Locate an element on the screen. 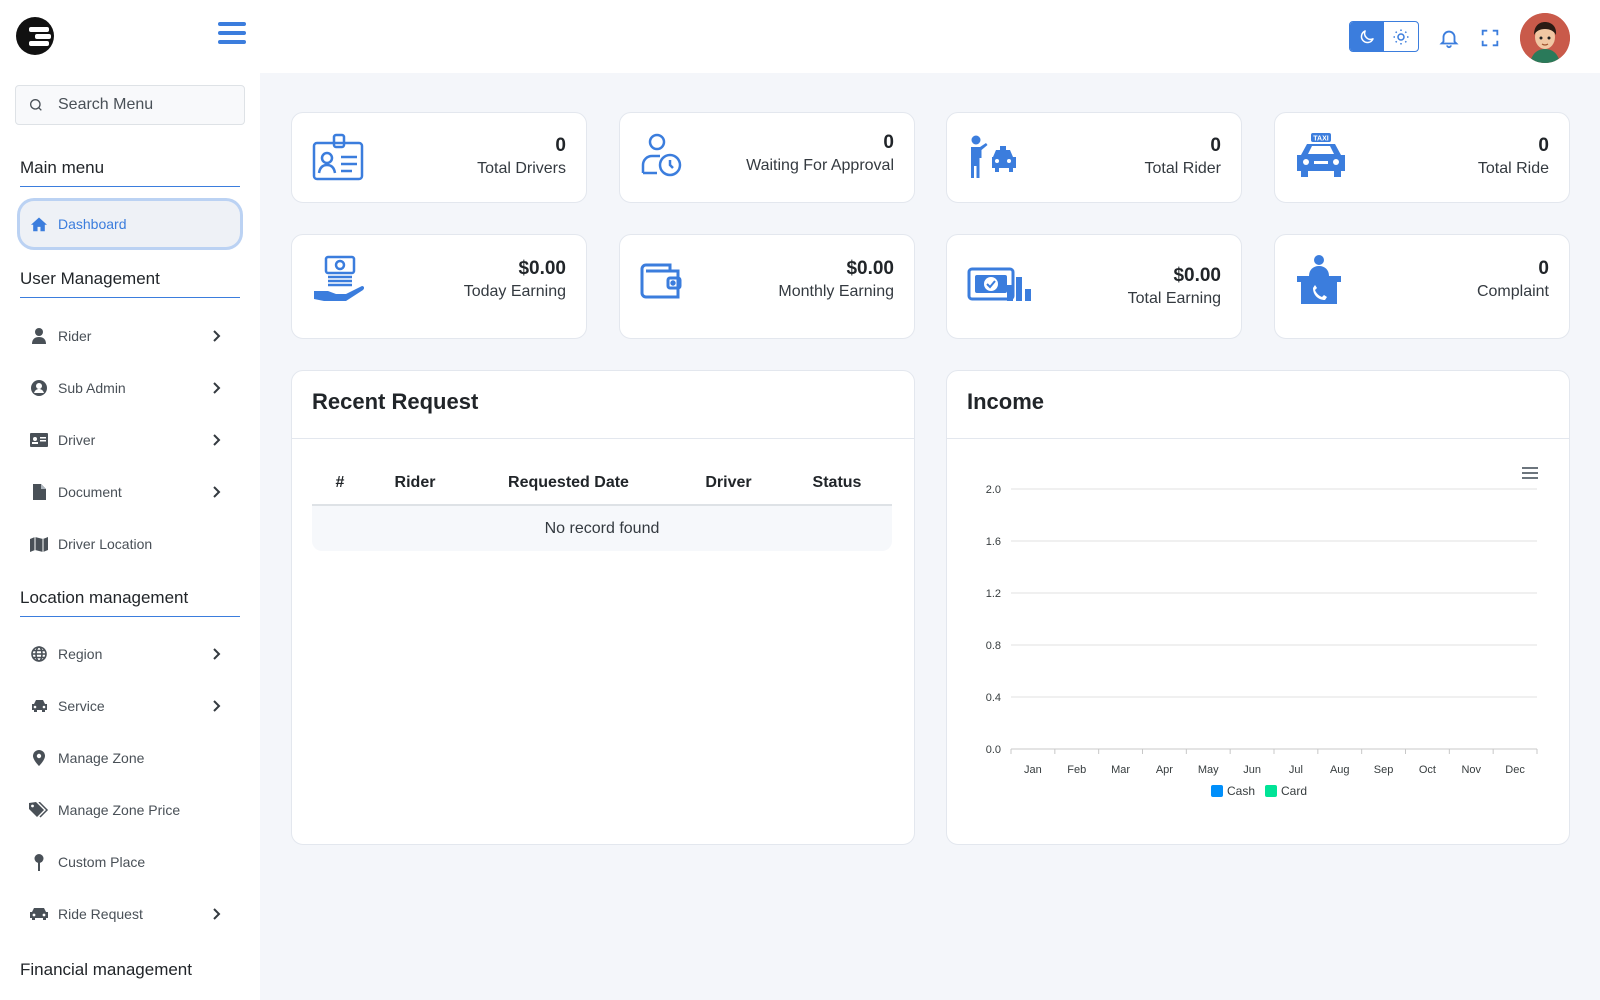 Image resolution: width=1600 pixels, height=1000 pixels. column-header: Requested Date is located at coordinates (568, 483).